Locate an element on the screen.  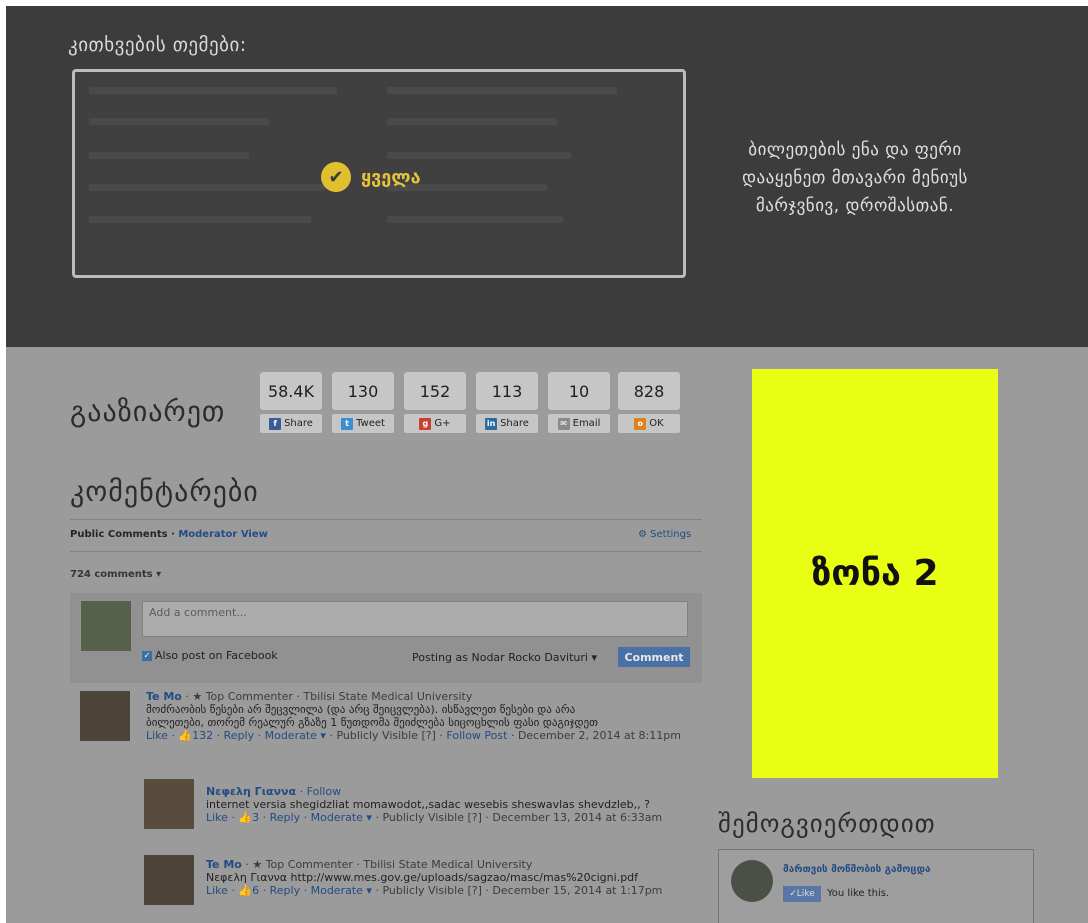
facebook-page-name: მართვის მოწმობის გამოცდა is located at coordinates (857, 869).